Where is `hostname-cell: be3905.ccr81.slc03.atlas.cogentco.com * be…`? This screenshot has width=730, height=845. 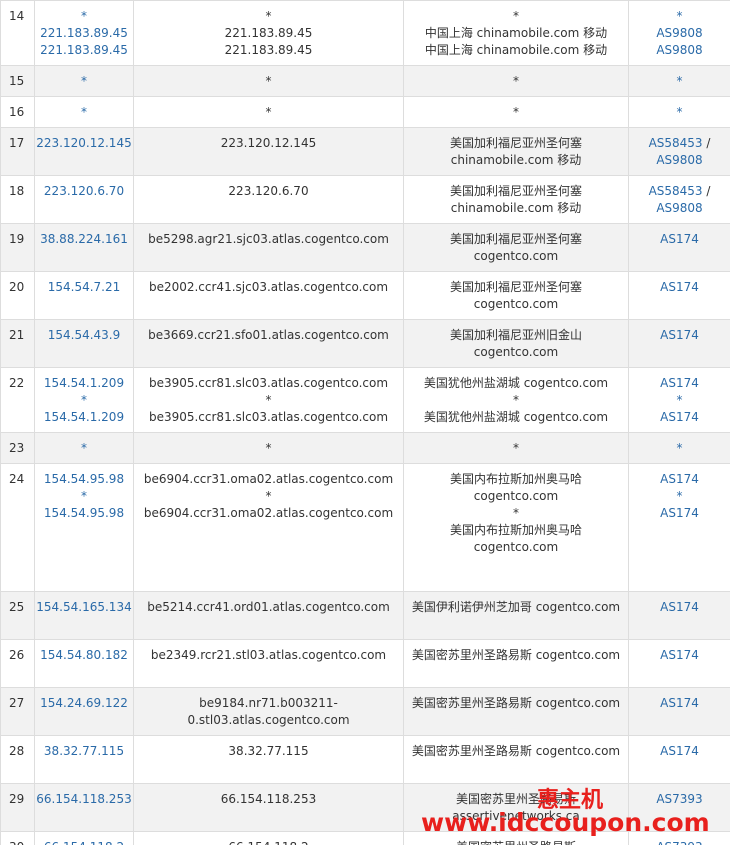
hostname-cell: be3905.ccr81.slc03.atlas.cogentco.com * be… is located at coordinates (268, 400).